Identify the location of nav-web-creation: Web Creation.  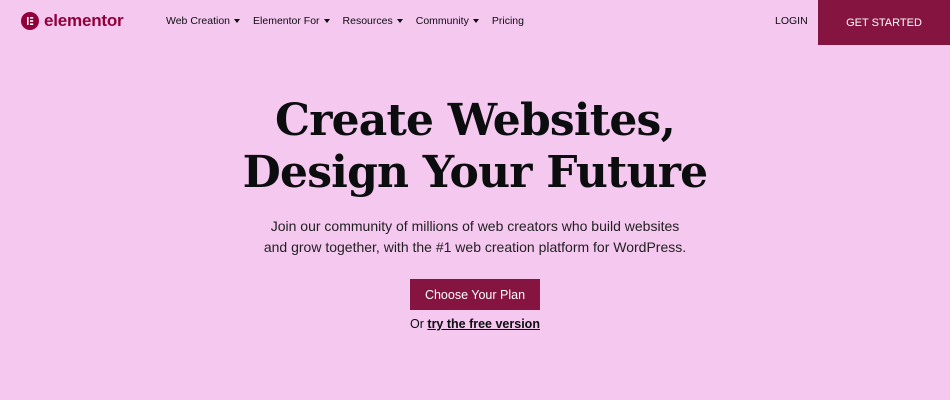
(203, 21).